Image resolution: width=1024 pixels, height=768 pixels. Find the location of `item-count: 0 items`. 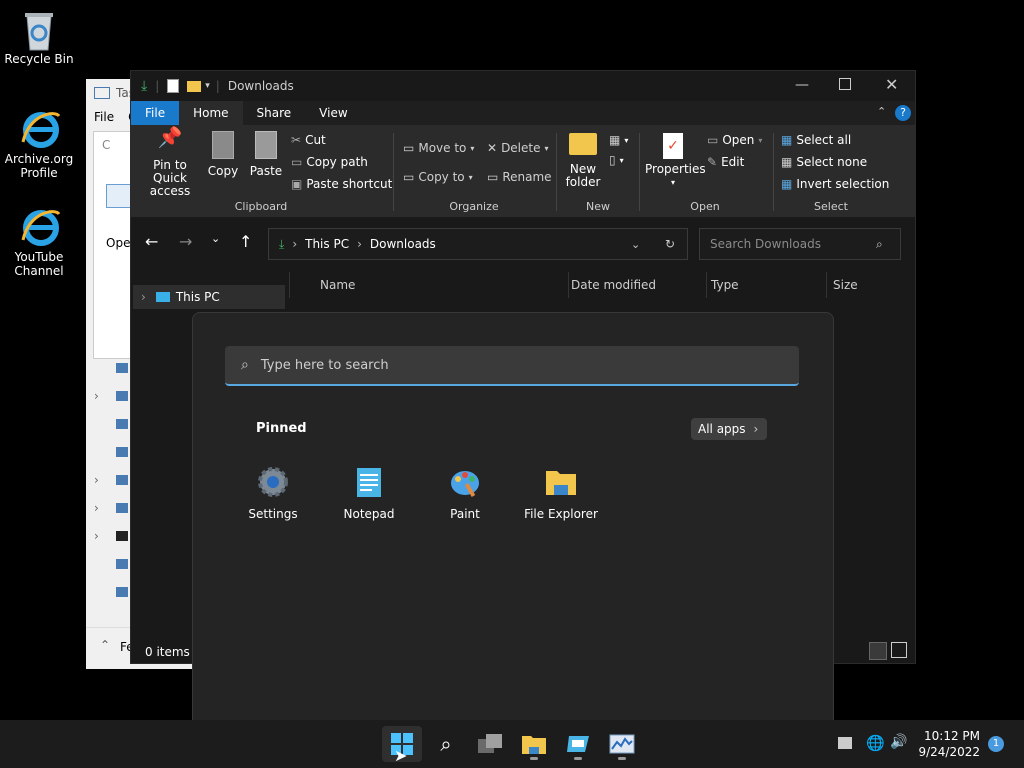

item-count: 0 items is located at coordinates (167, 652).